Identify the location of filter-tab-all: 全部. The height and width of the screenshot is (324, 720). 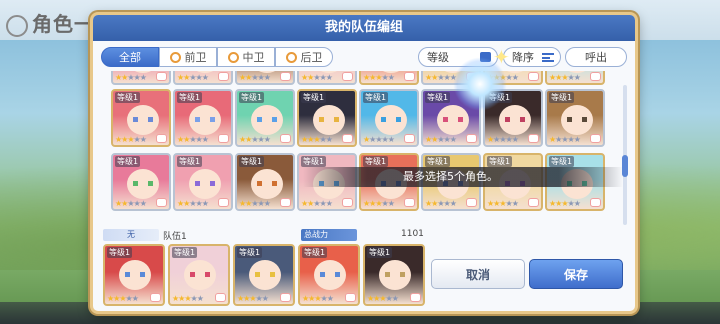
(130, 57).